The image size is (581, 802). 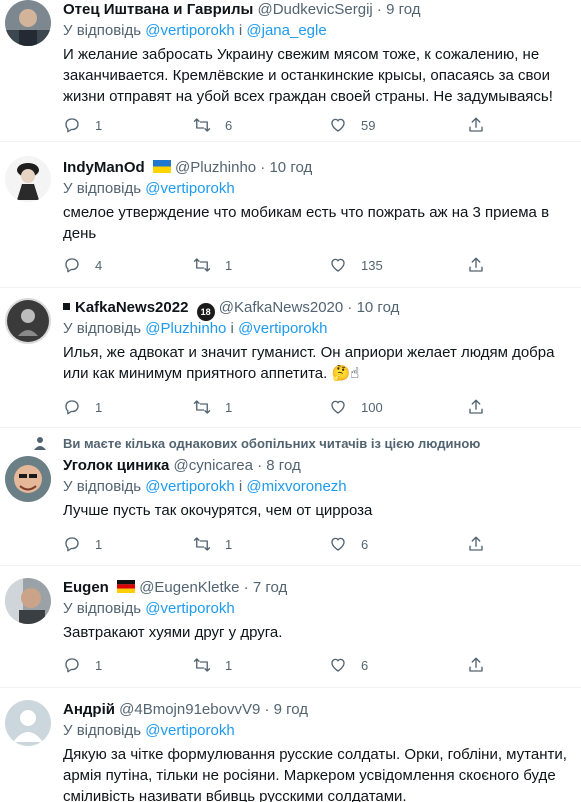 I want to click on tweet-header: IndyManOd @Pluzhinho · 10 год, so click(x=317, y=168).